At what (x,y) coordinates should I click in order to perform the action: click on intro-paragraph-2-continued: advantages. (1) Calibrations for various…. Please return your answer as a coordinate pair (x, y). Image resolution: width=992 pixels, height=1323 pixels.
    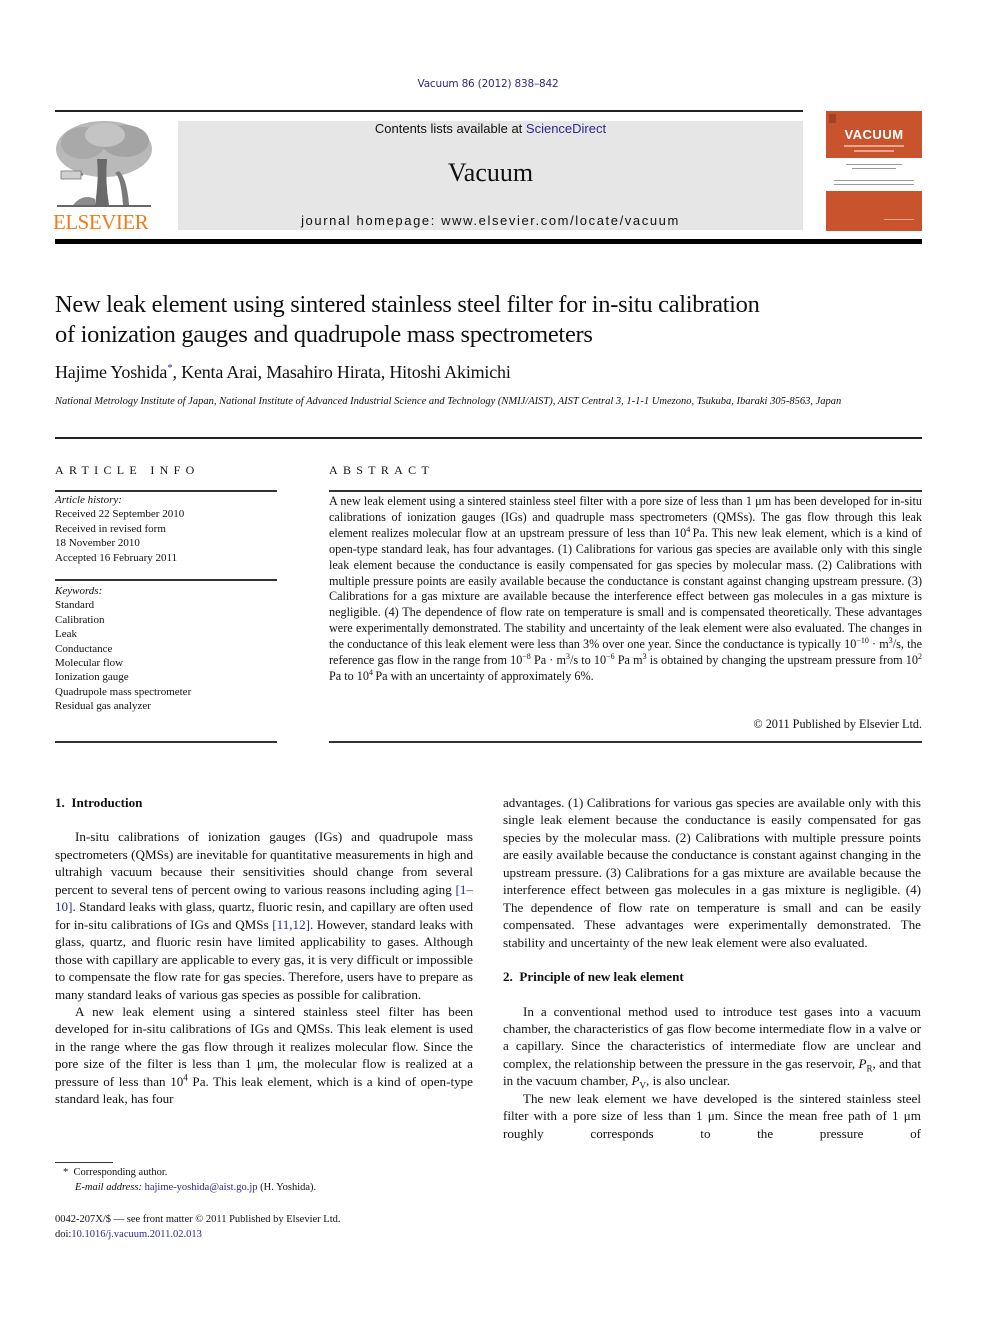
    Looking at the image, I should click on (712, 872).